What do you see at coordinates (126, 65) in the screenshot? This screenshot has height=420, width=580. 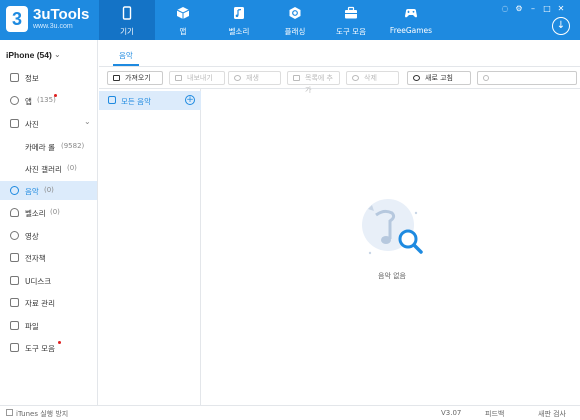 I see `tab-underline` at bounding box center [126, 65].